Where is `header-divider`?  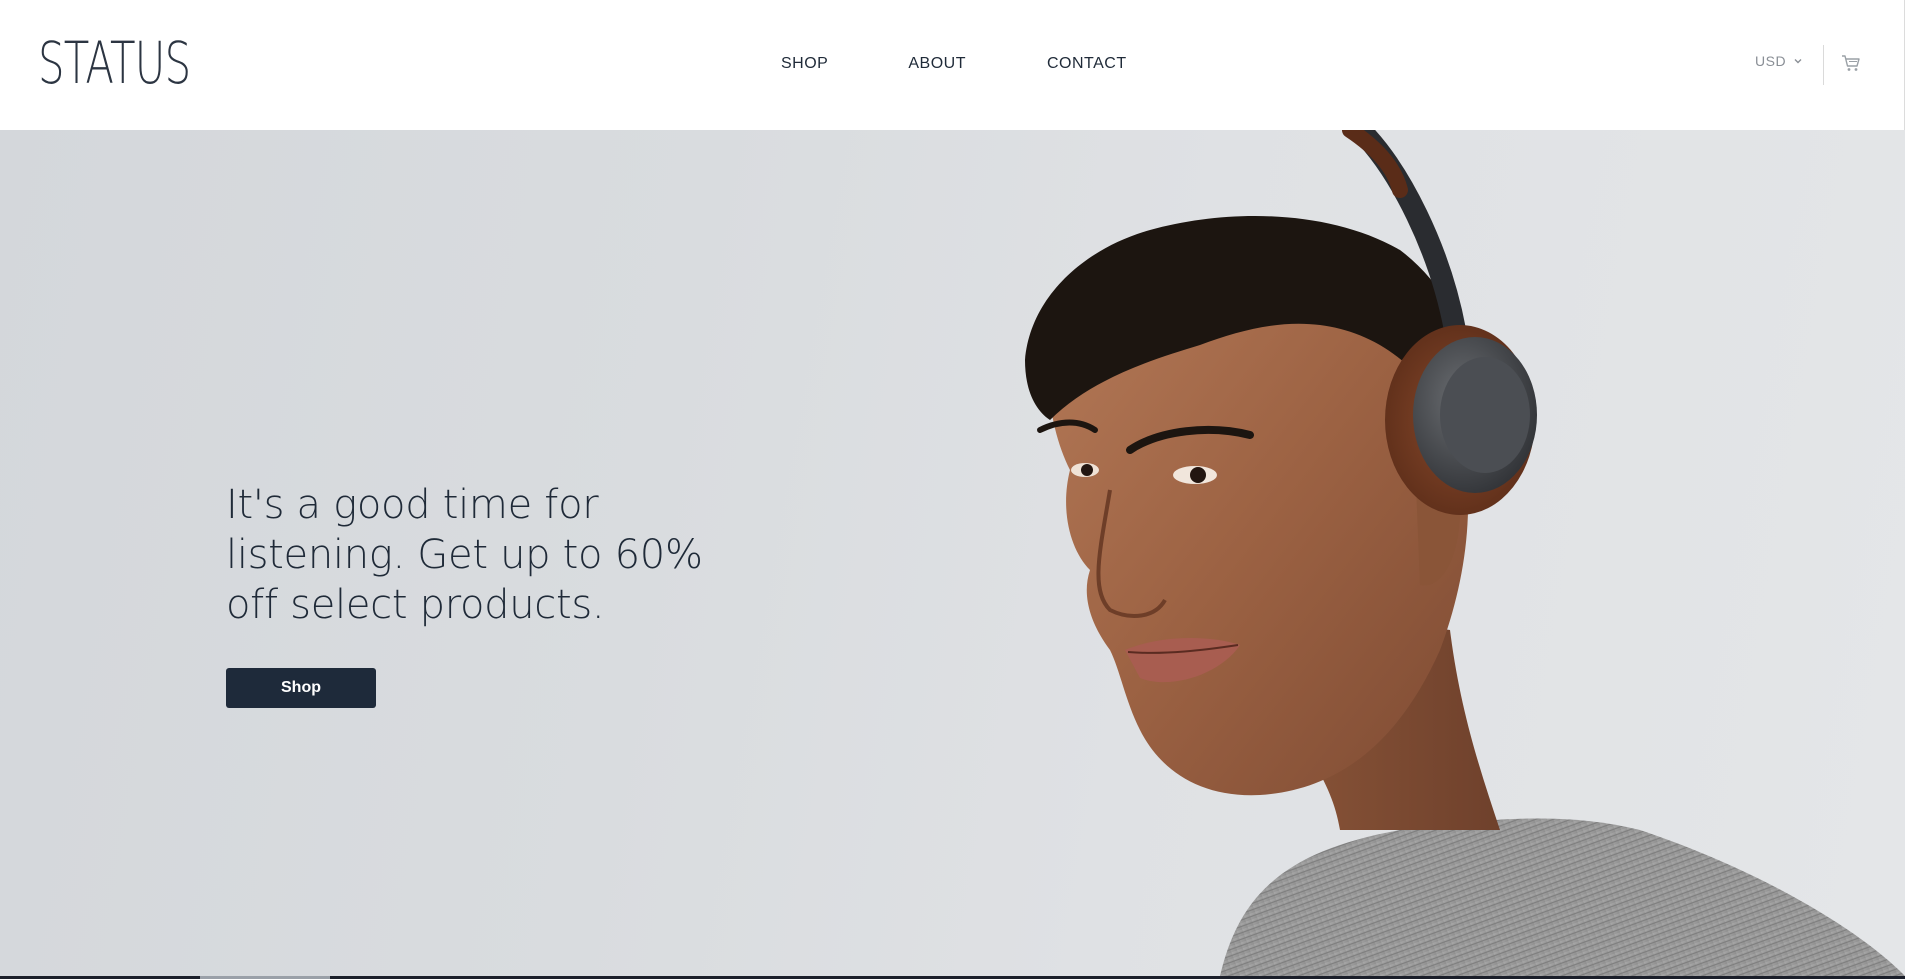
header-divider is located at coordinates (1823, 65).